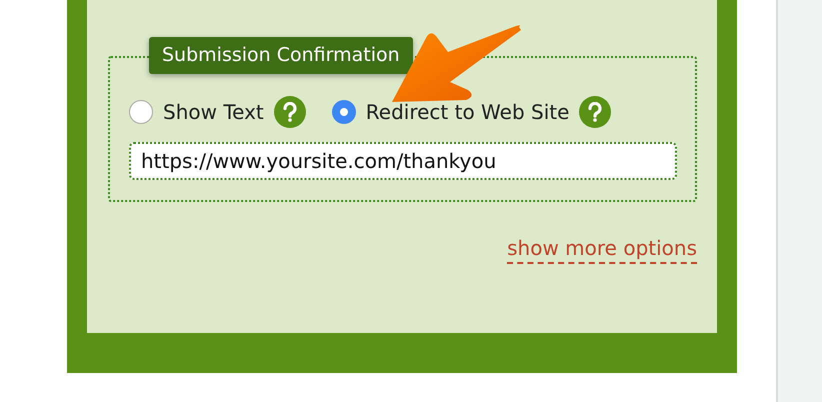 This screenshot has width=822, height=402. What do you see at coordinates (403, 161) in the screenshot?
I see `url-field: https://www.yoursite.com/thankyou` at bounding box center [403, 161].